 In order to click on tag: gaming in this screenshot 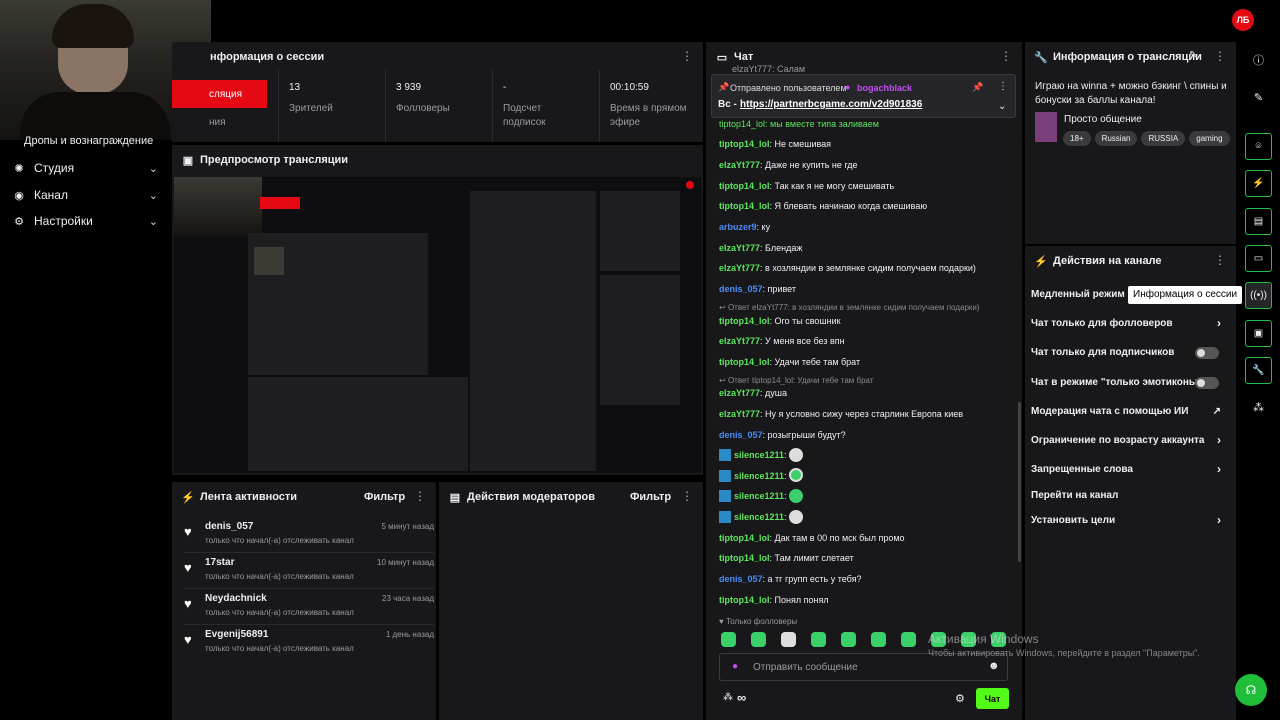, I will do `click(1209, 138)`.